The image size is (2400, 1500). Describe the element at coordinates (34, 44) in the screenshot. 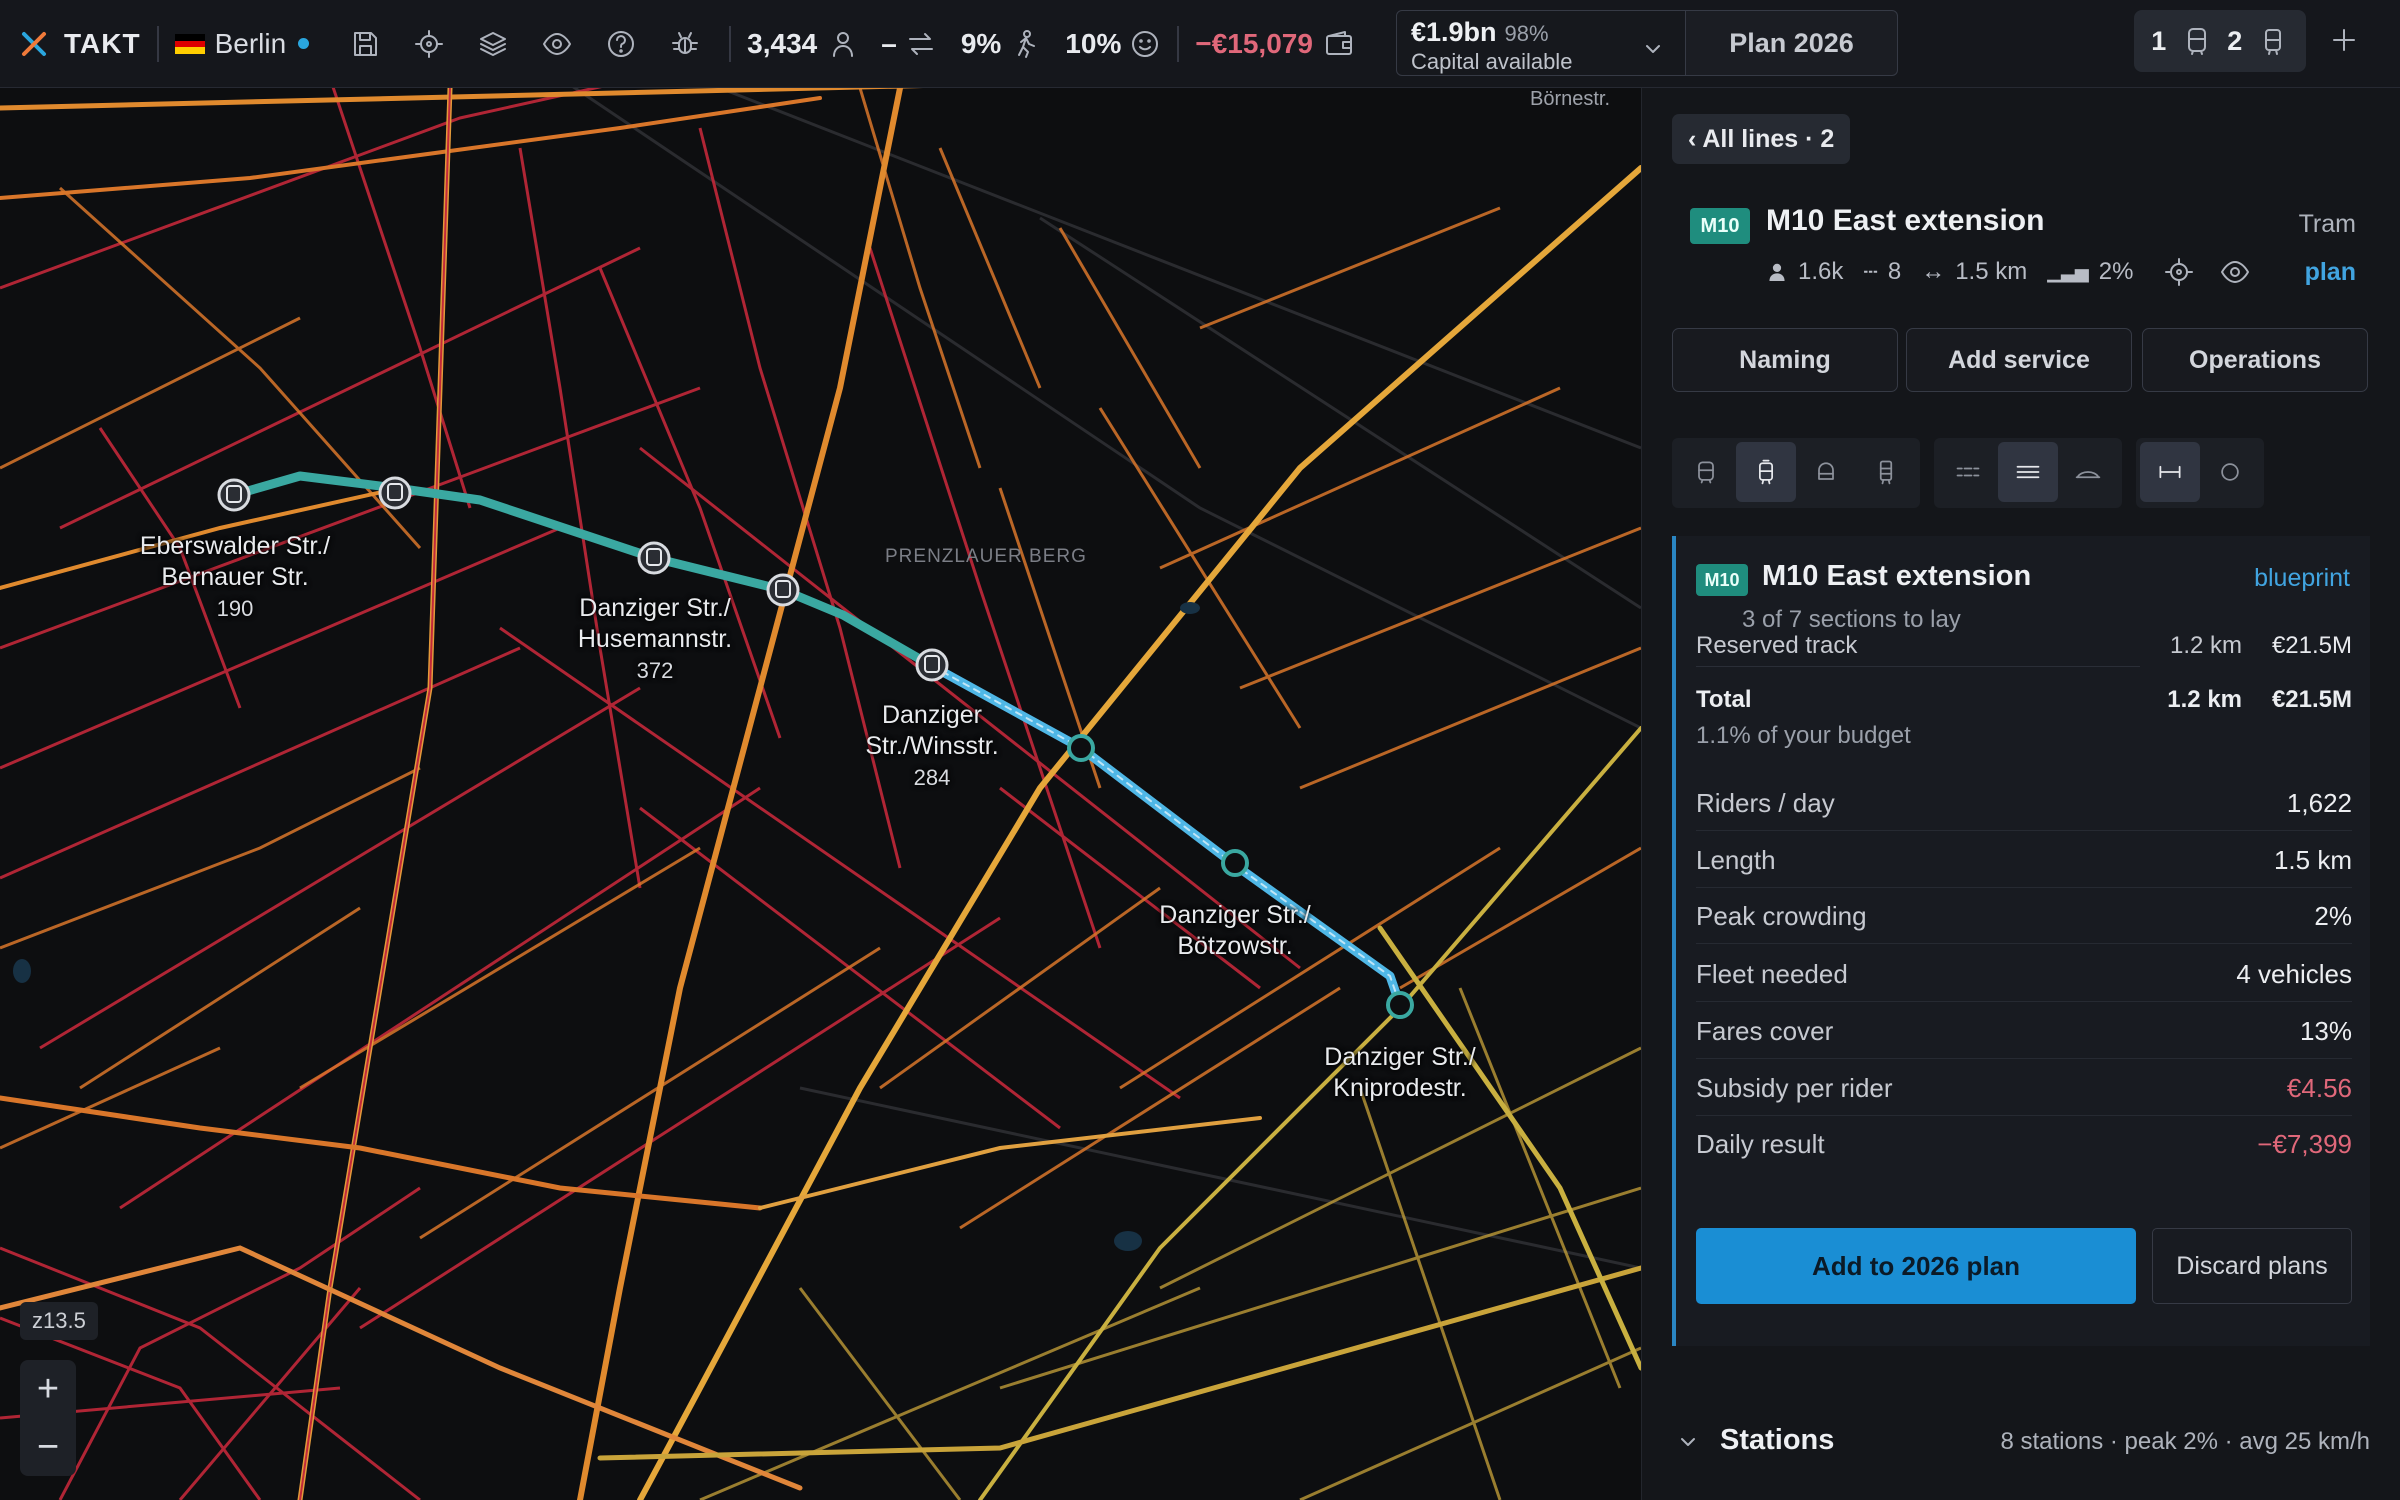

I see `takt-logo-icon` at that location.